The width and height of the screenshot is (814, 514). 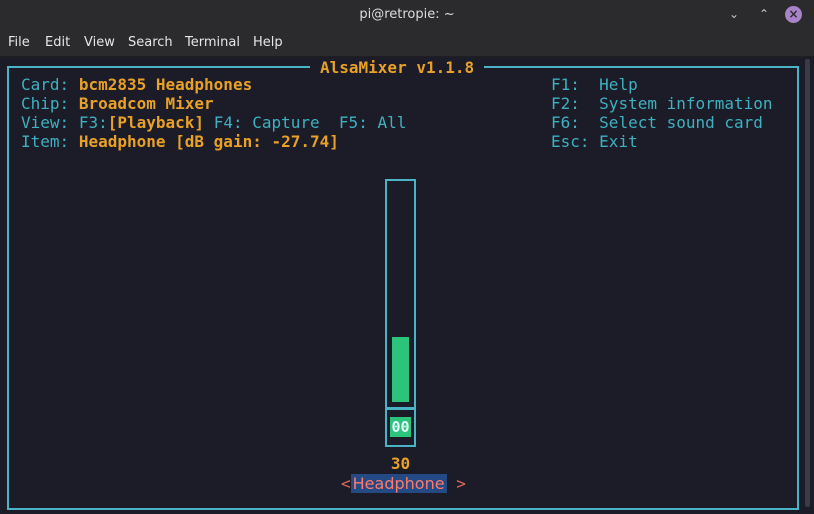 I want to click on chip-label: Chip:, so click(x=45, y=103).